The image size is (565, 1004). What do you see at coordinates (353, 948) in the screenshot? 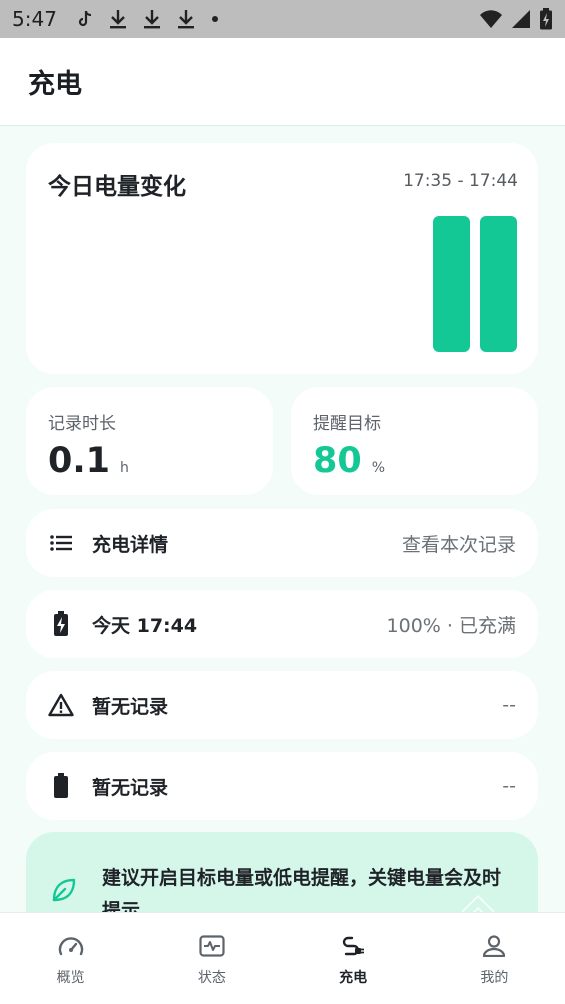
I see `plug-icon` at bounding box center [353, 948].